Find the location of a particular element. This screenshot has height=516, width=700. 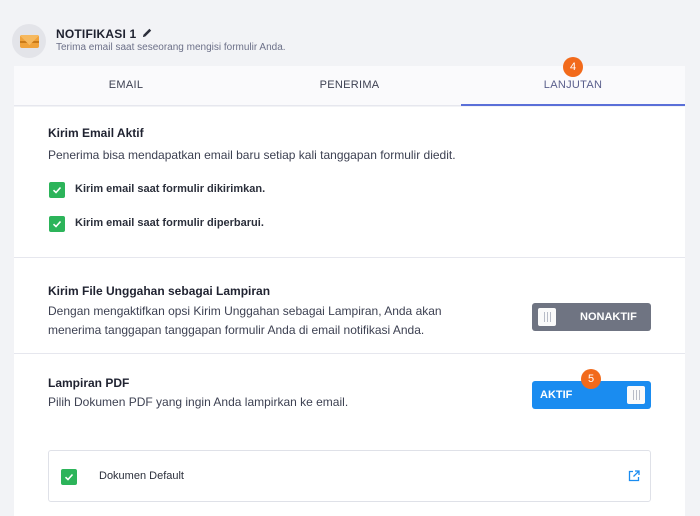

pdf-document-row: Dokumen Default is located at coordinates (349, 476).